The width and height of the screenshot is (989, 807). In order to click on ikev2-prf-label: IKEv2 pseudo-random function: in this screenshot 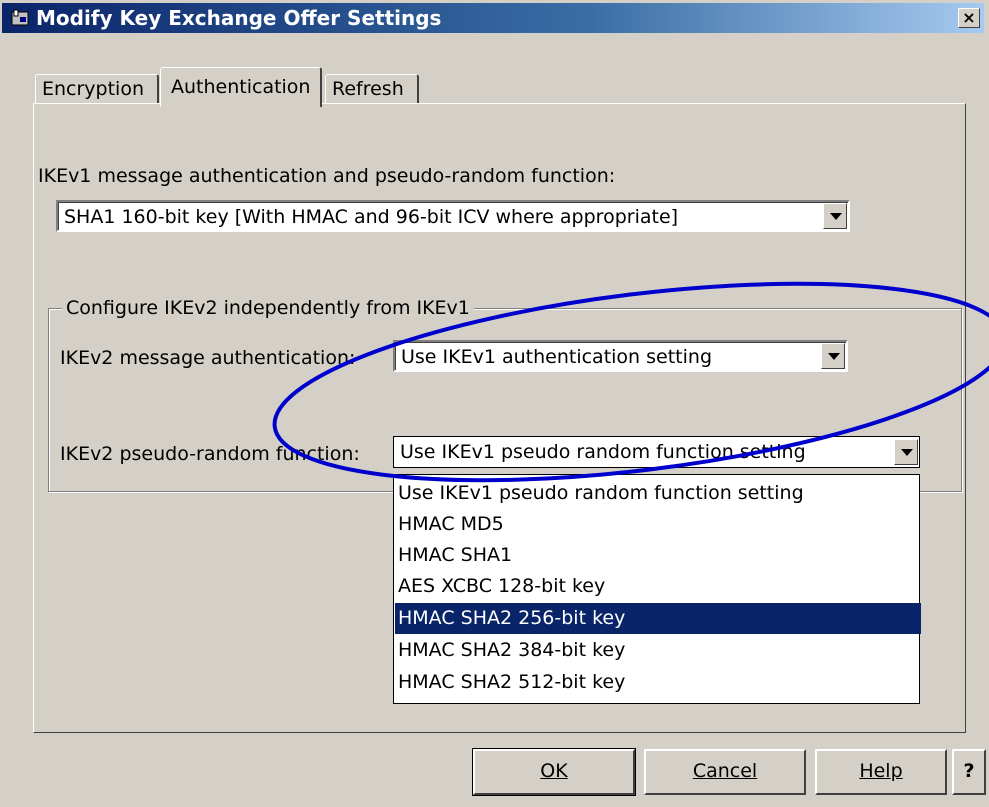, I will do `click(210, 454)`.